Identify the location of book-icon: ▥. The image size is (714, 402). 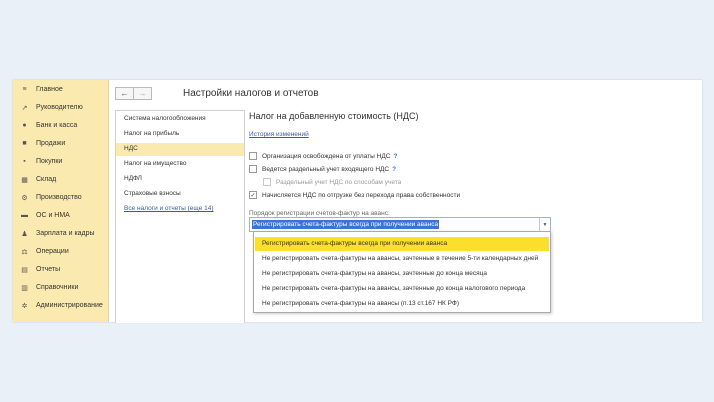
(24, 288).